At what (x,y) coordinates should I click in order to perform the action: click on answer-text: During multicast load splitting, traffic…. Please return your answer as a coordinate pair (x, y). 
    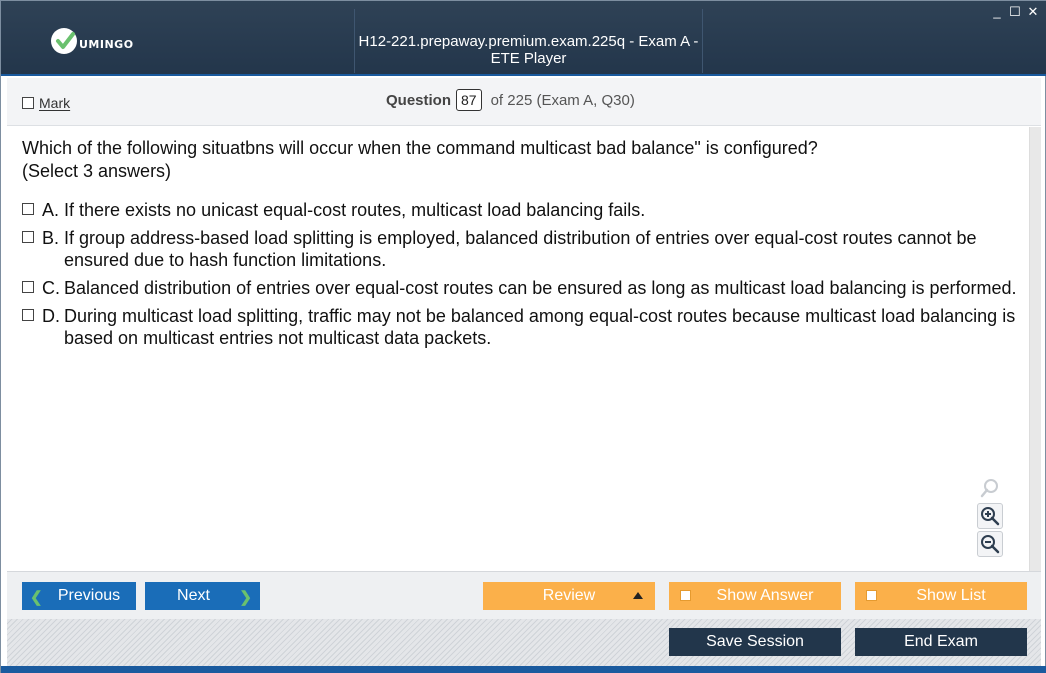
    Looking at the image, I should click on (540, 327).